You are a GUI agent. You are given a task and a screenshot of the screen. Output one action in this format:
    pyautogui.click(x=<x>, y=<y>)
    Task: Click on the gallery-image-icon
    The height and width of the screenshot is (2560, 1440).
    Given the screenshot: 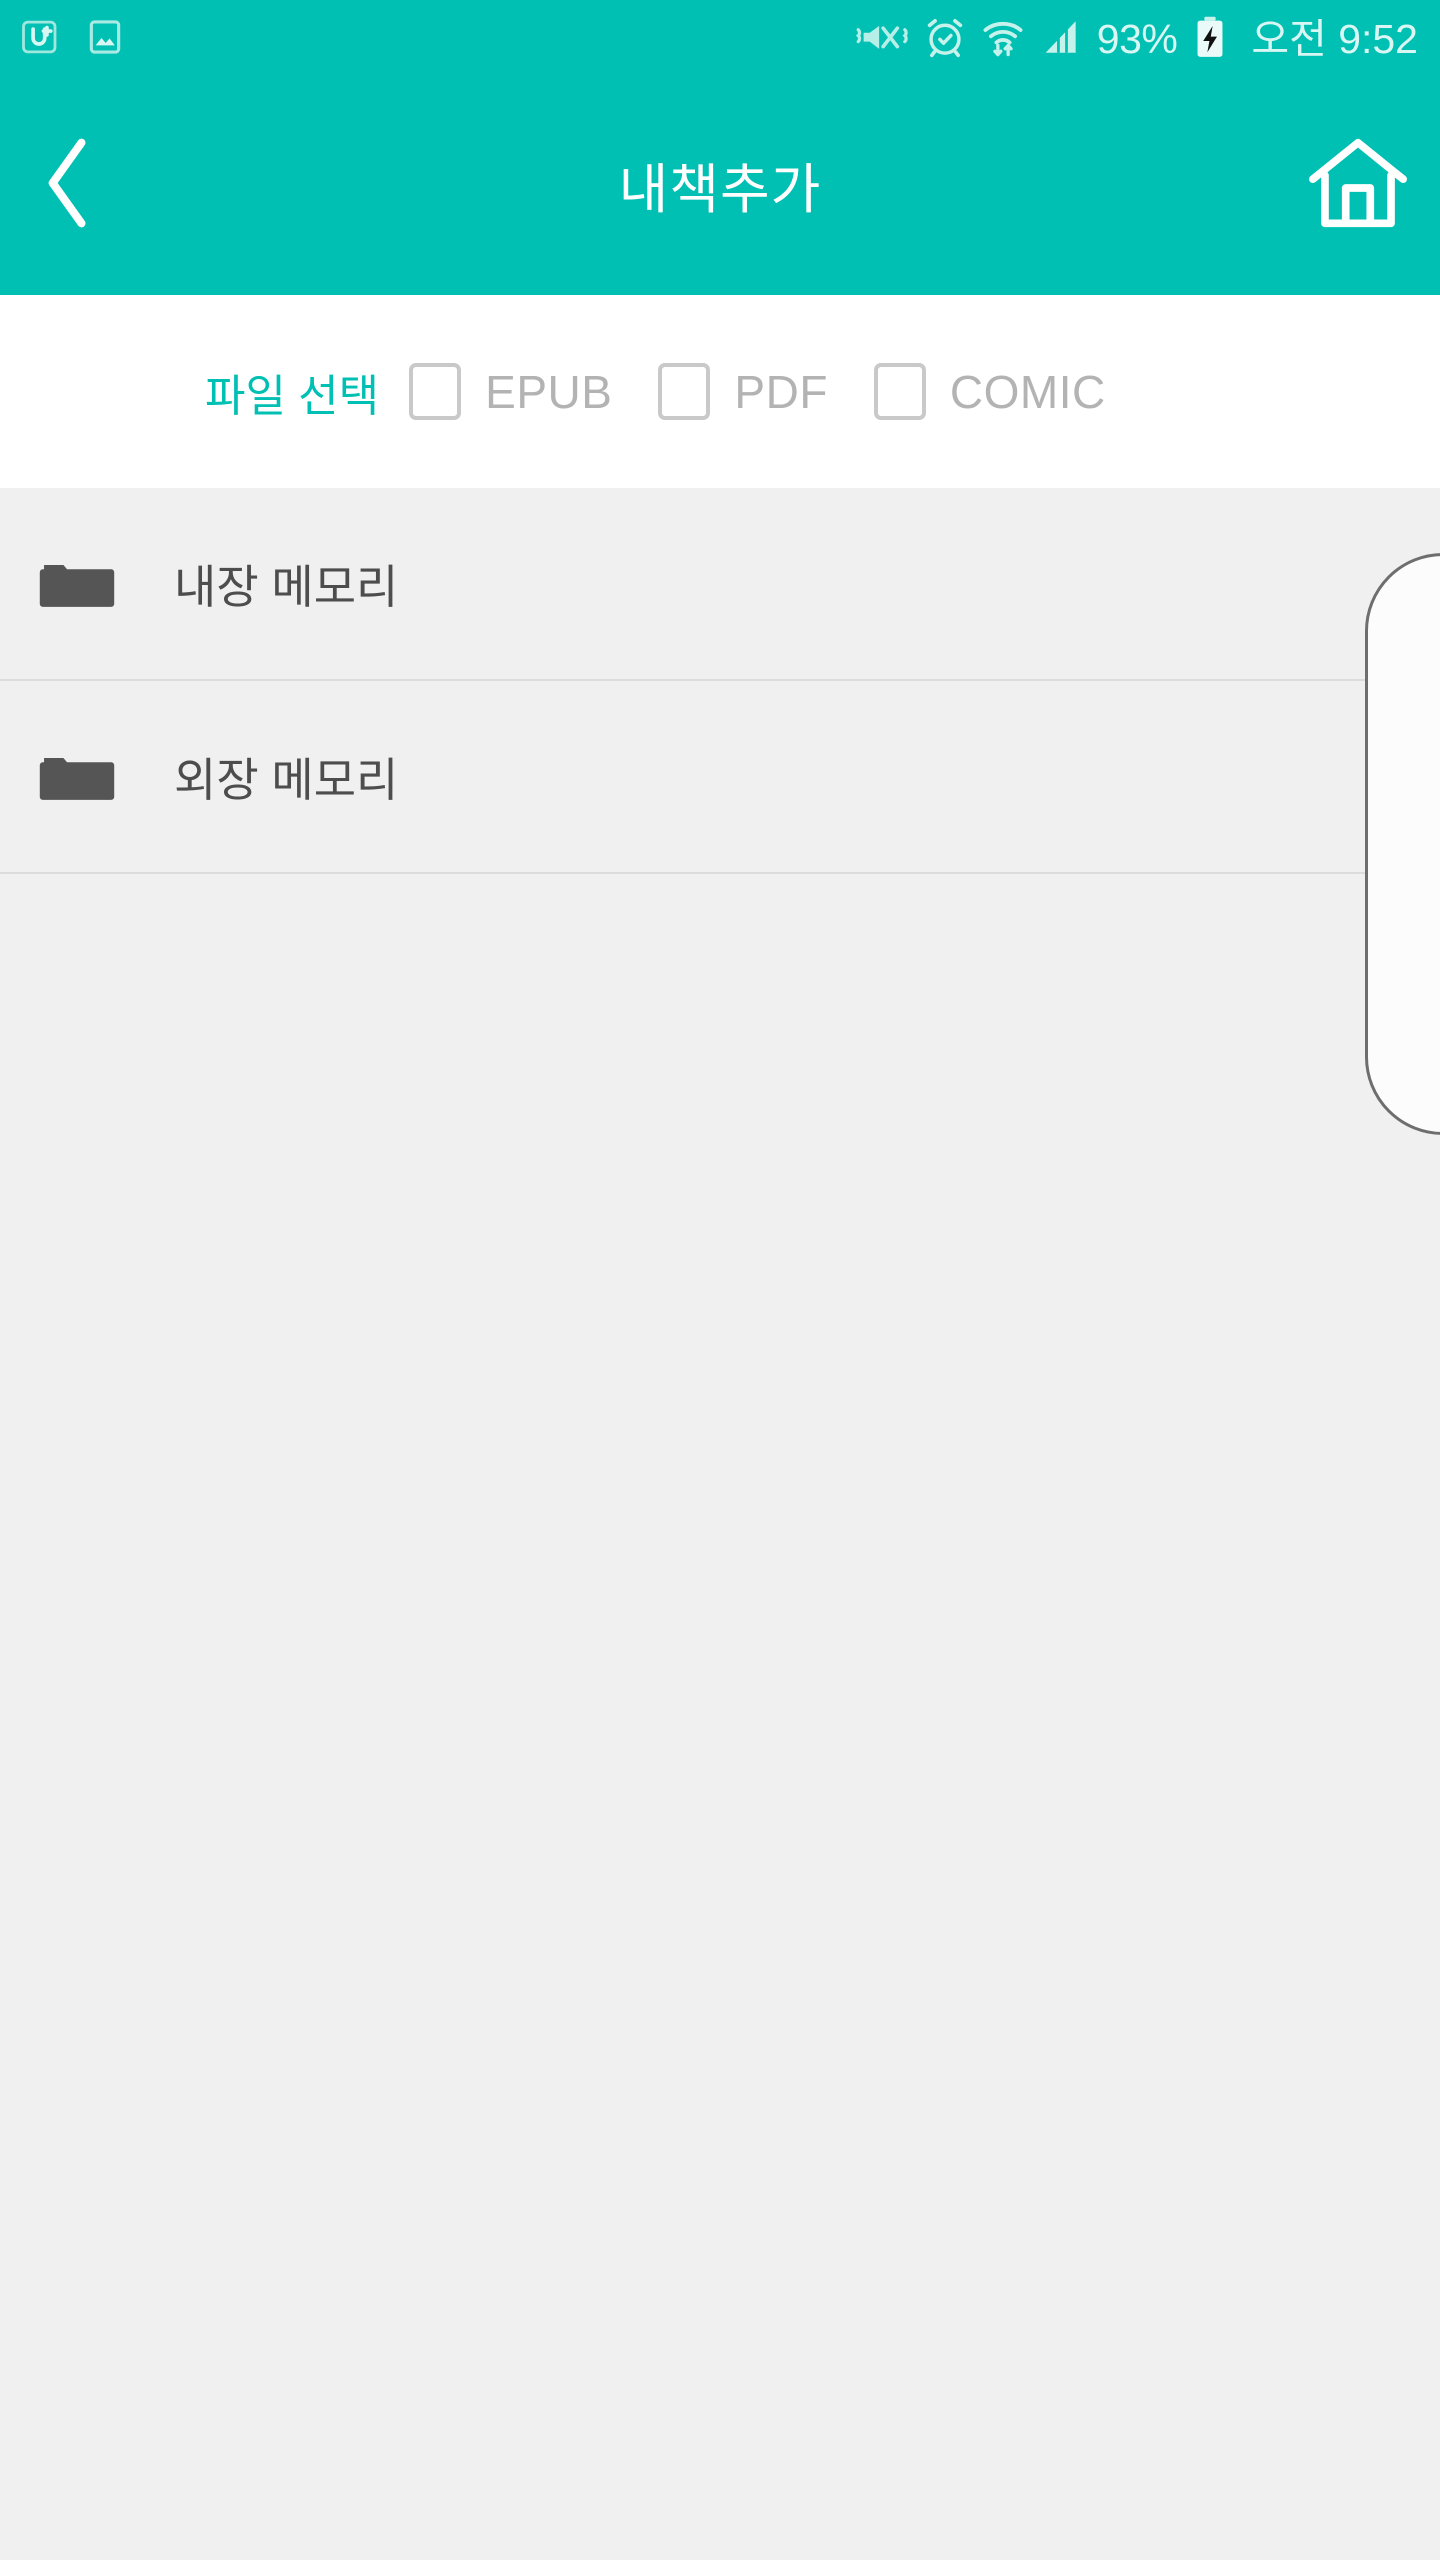 What is the action you would take?
    pyautogui.click(x=105, y=39)
    